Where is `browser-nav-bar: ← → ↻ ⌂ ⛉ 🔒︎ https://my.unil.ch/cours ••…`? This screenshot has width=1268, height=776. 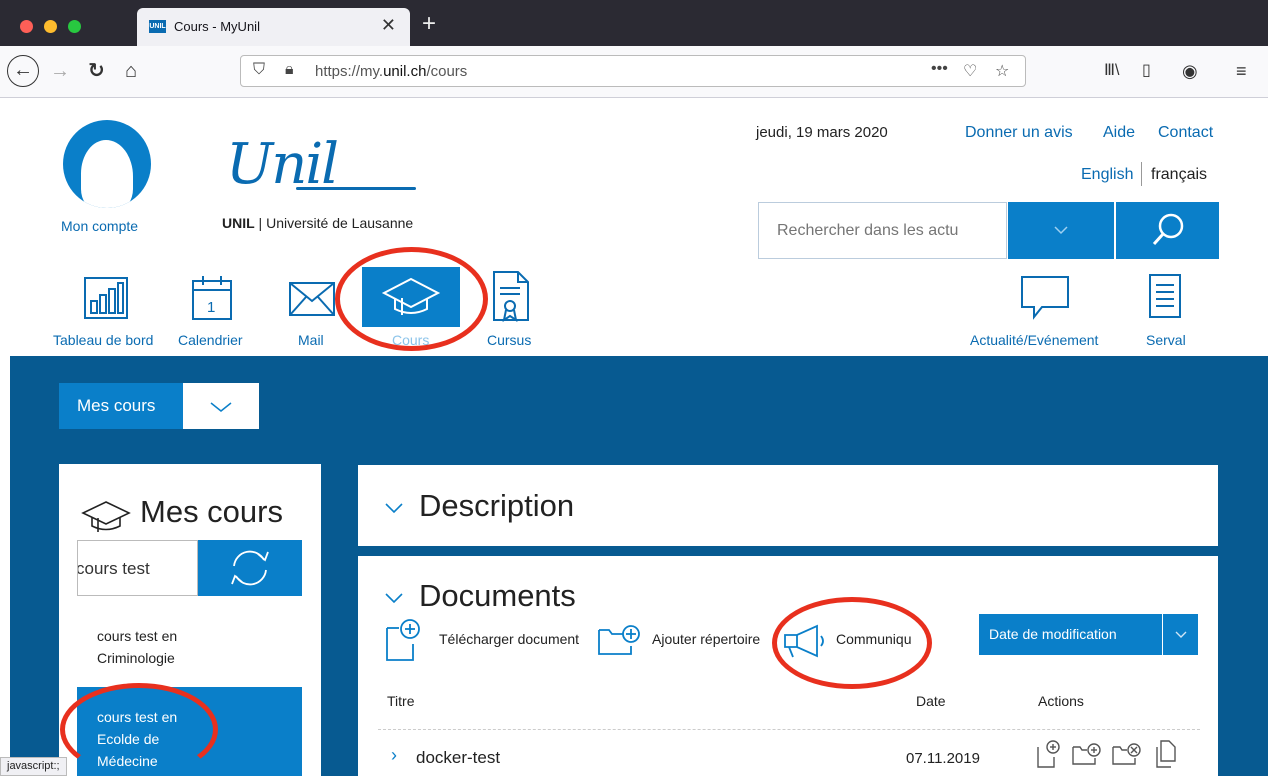
browser-nav-bar: ← → ↻ ⌂ ⛉ 🔒︎ https://my.unil.ch/cours ••… is located at coordinates (634, 72).